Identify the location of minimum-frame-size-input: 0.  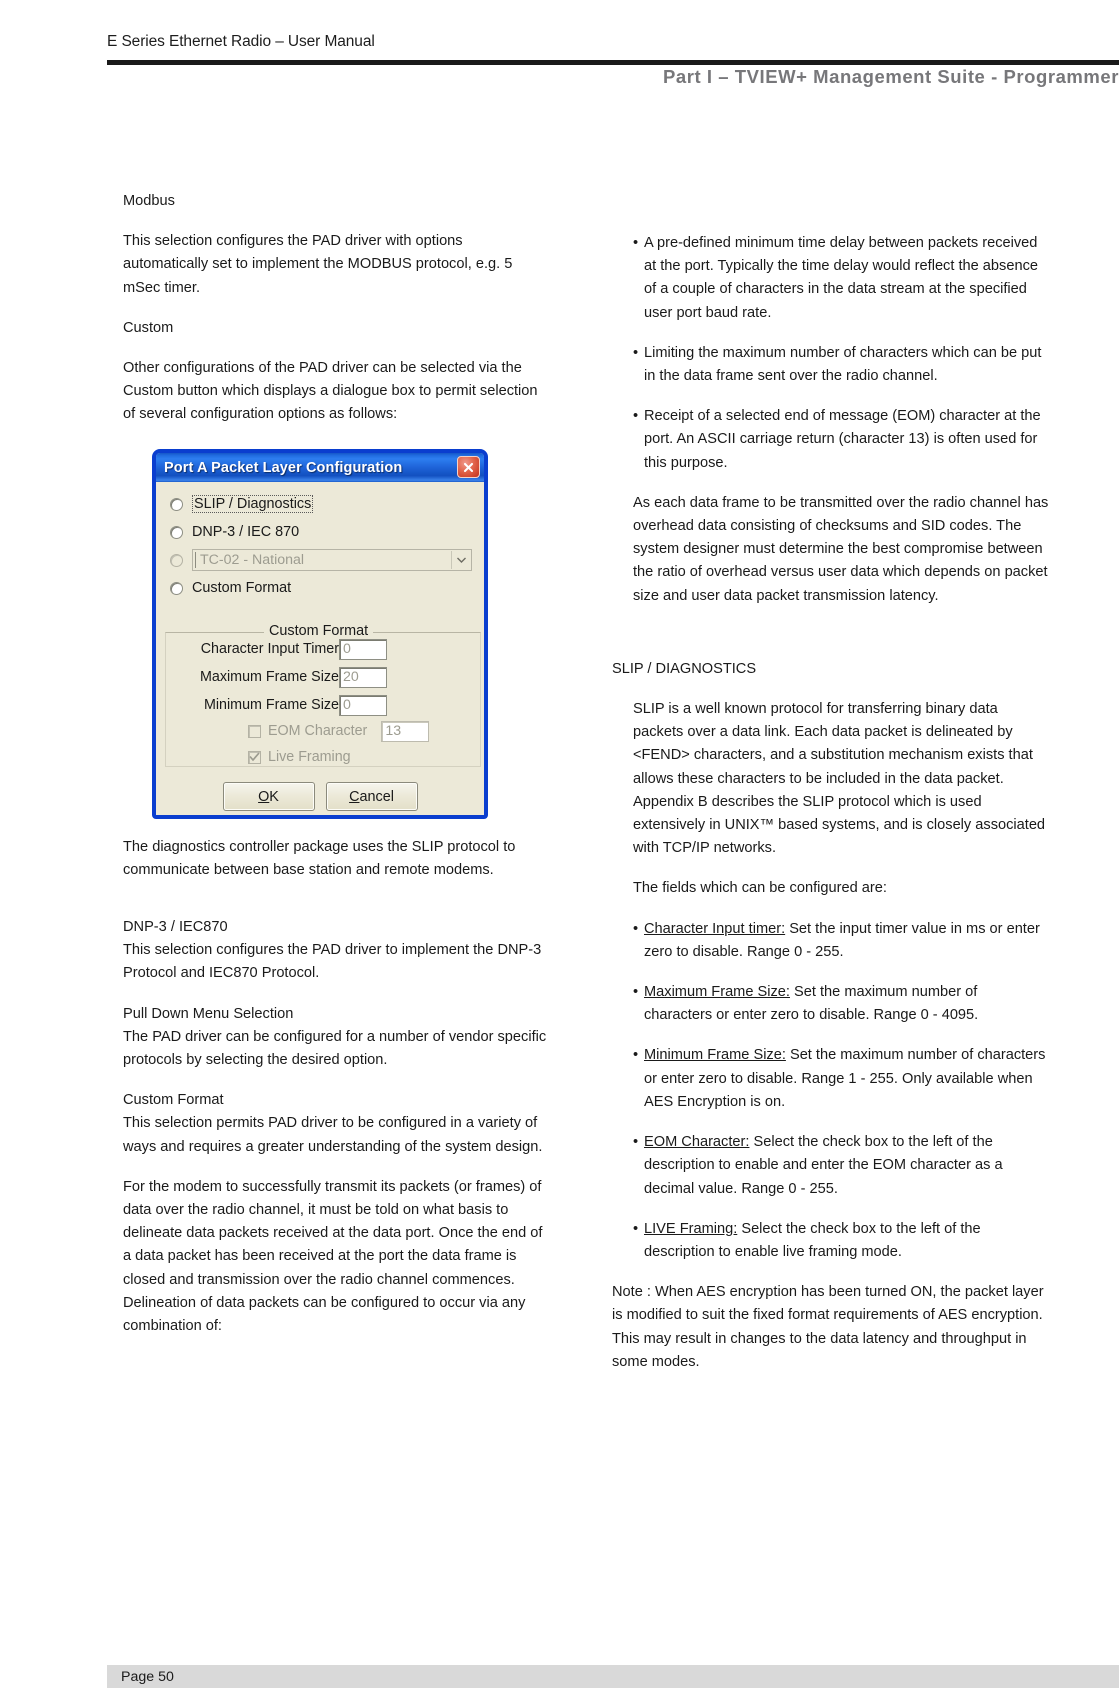
(363, 705).